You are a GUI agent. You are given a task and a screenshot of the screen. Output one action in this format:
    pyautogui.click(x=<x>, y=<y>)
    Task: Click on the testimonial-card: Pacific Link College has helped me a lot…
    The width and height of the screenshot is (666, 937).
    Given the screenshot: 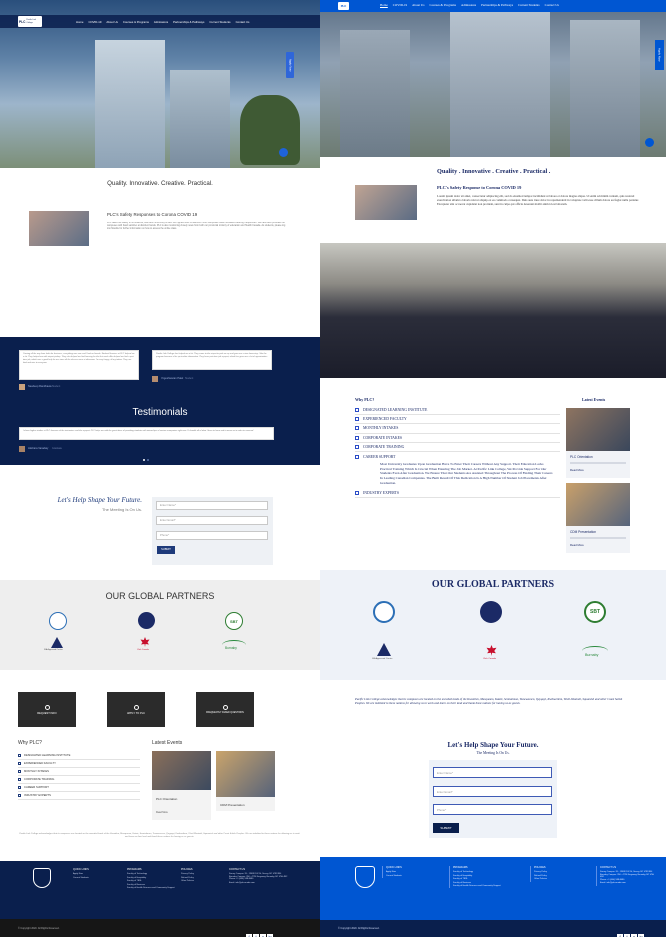 What is the action you would take?
    pyautogui.click(x=212, y=360)
    